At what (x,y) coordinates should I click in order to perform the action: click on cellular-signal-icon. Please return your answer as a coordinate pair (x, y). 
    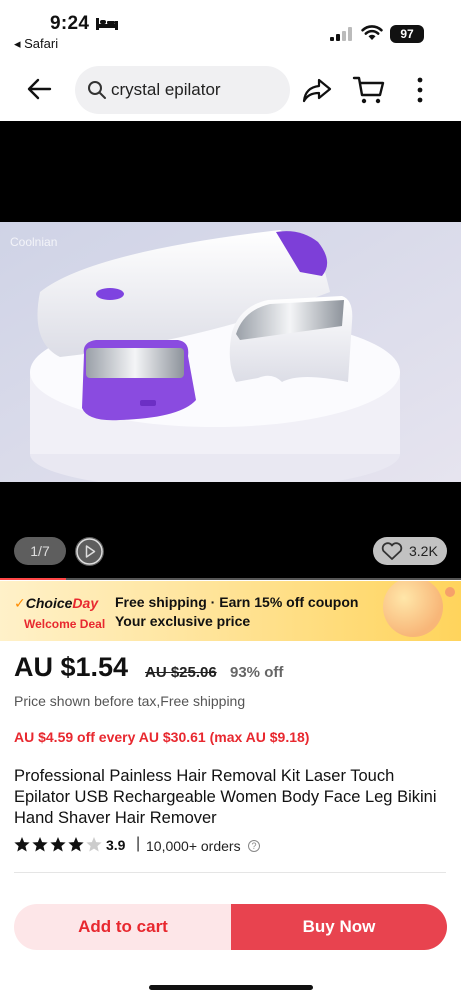
    Looking at the image, I should click on (341, 34).